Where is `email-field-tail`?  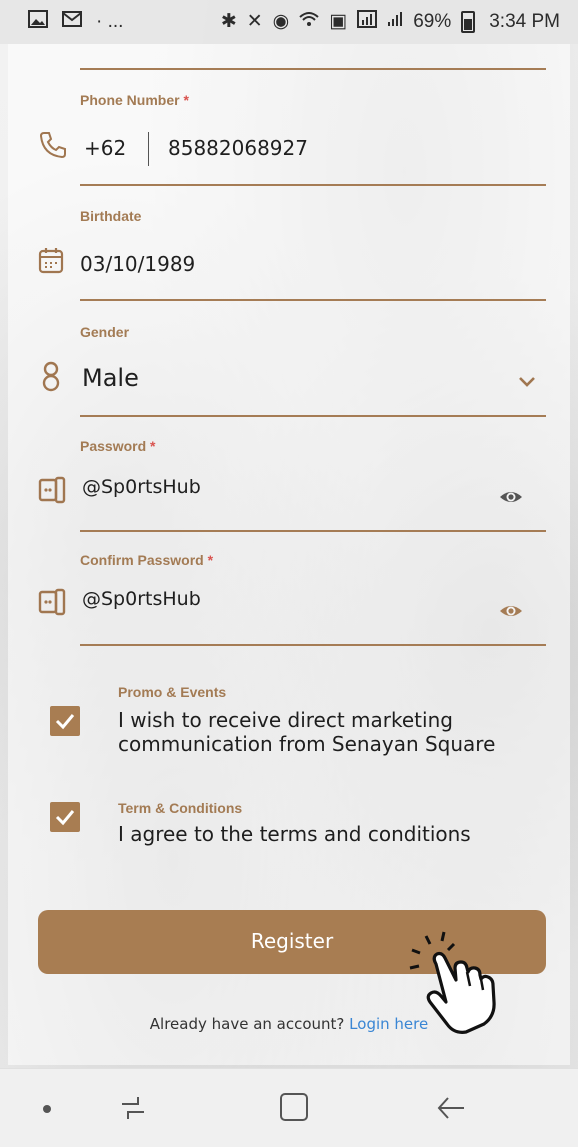
email-field-tail is located at coordinates (292, 59).